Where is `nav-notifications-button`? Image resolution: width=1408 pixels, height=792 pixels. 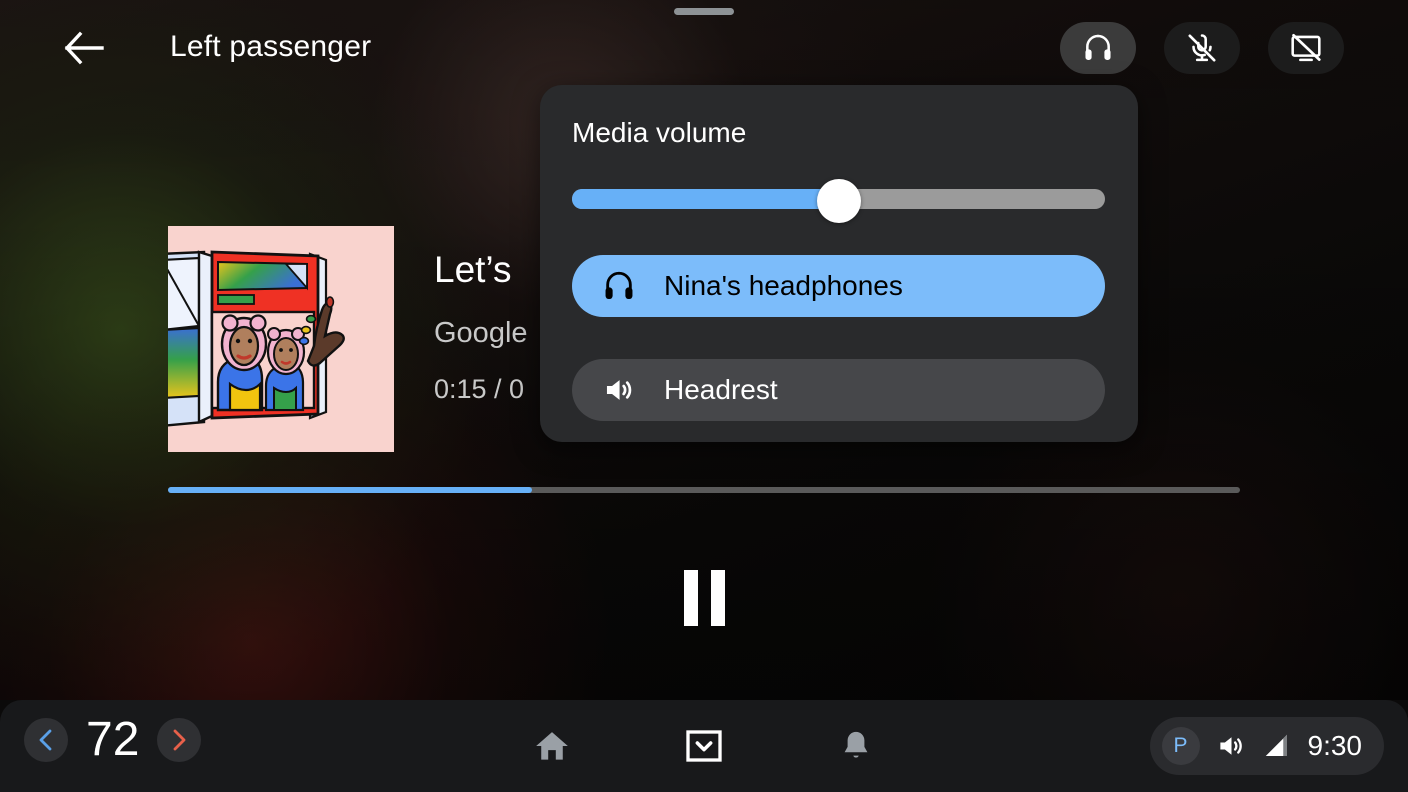 nav-notifications-button is located at coordinates (856, 746).